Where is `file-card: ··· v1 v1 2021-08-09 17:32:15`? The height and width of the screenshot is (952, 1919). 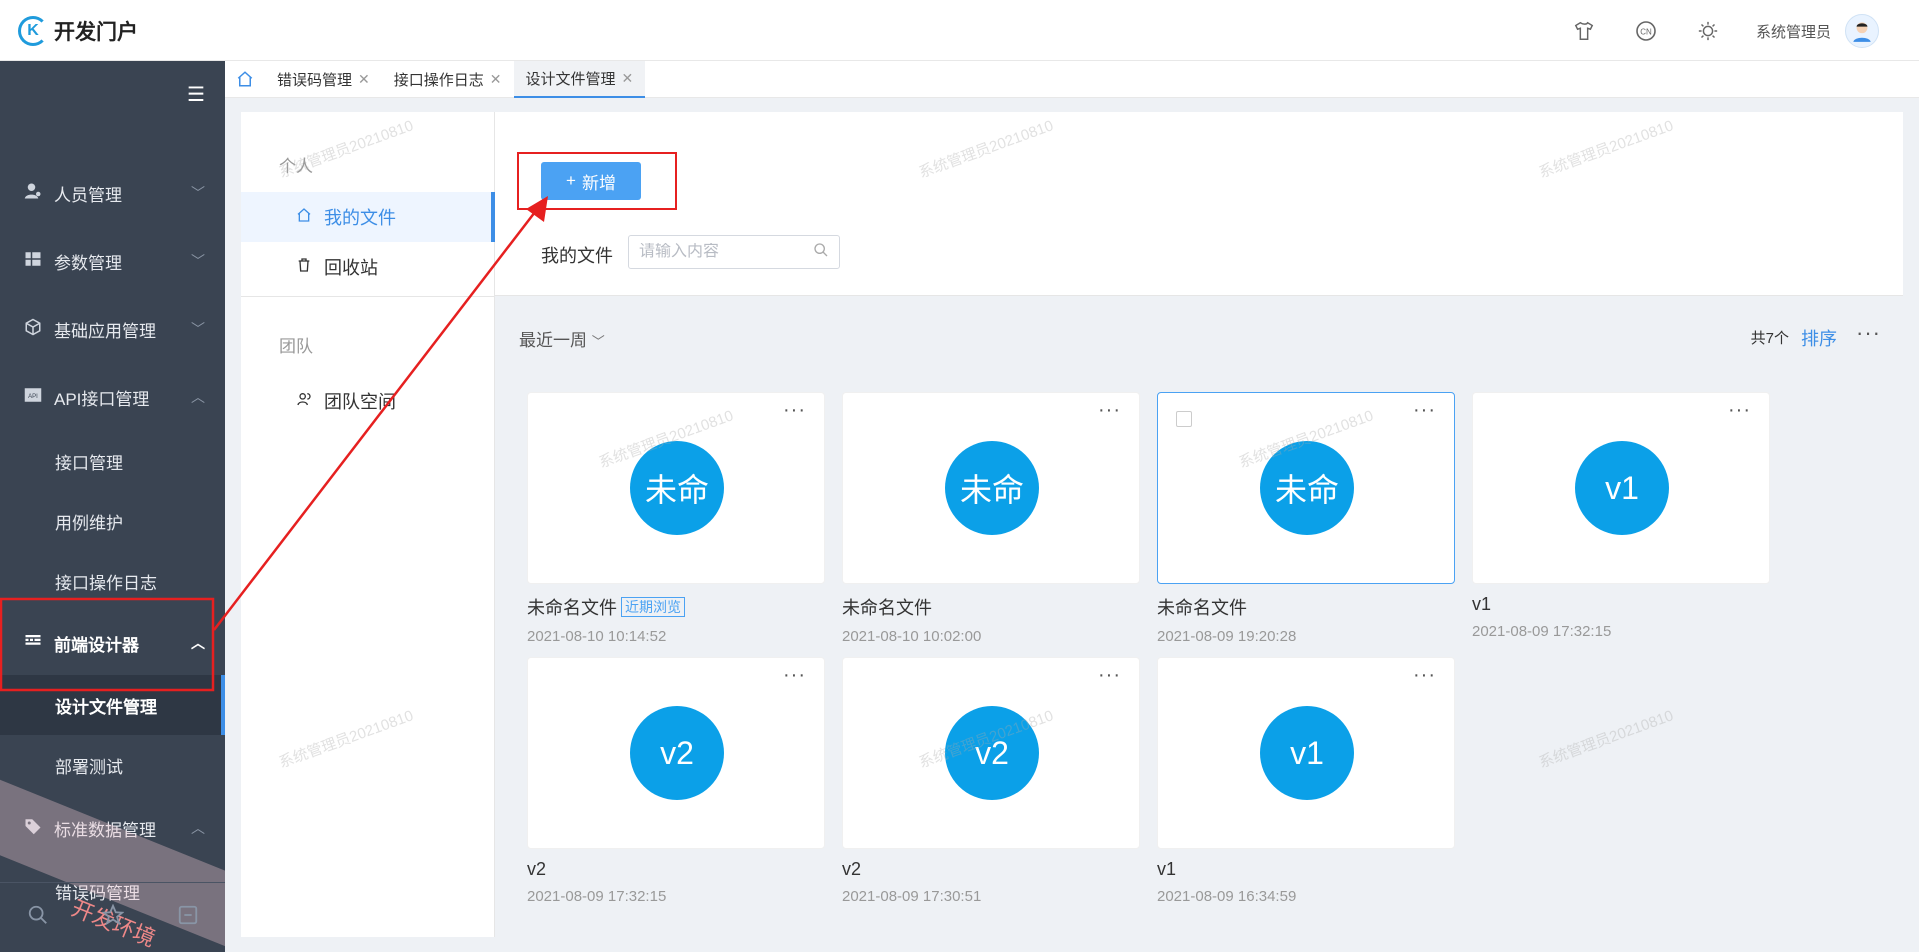
file-card: ··· v1 v1 2021-08-09 17:32:15 is located at coordinates (1621, 516).